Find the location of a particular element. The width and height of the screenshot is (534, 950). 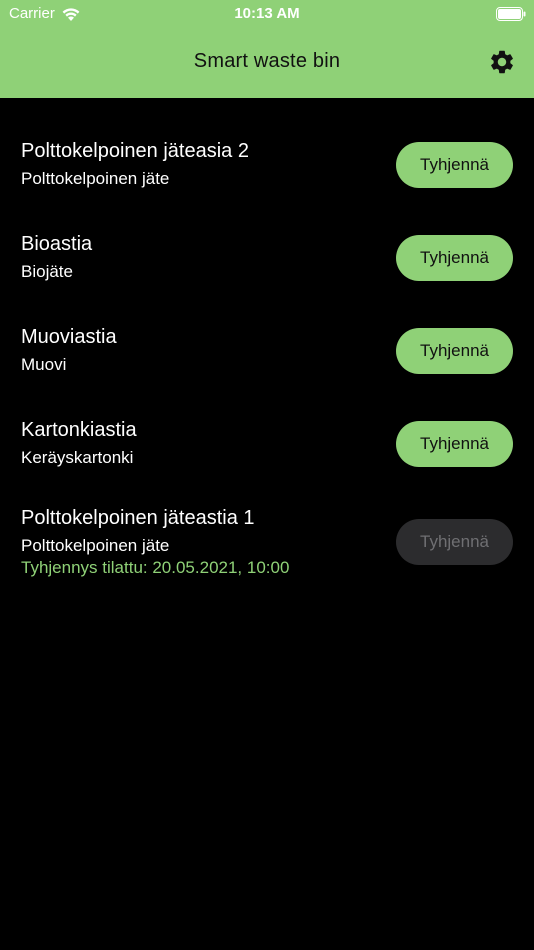

bin-name: Bioastia is located at coordinates (57, 244).